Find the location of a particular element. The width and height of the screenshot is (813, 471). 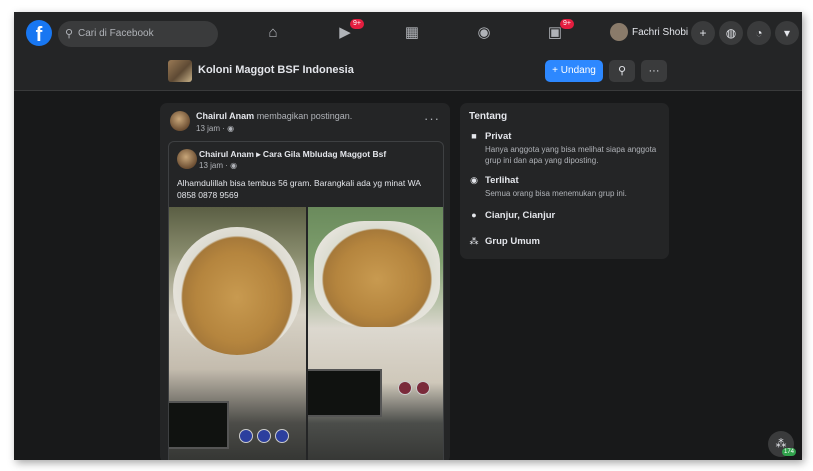

location-label: Cianjur, Cianjur is located at coordinates (520, 215).